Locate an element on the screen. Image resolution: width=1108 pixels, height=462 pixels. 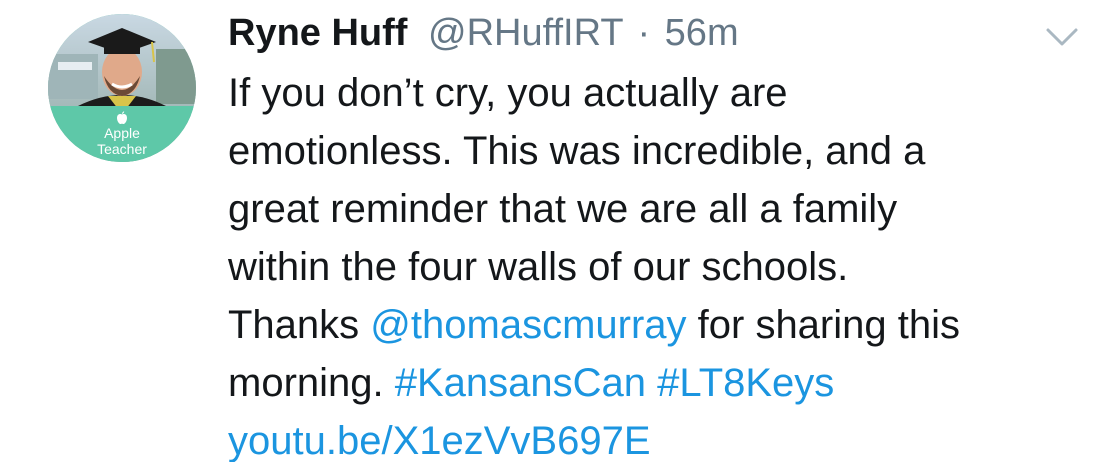
tweet-text-line: within the four walls of our schools. is located at coordinates (538, 267).